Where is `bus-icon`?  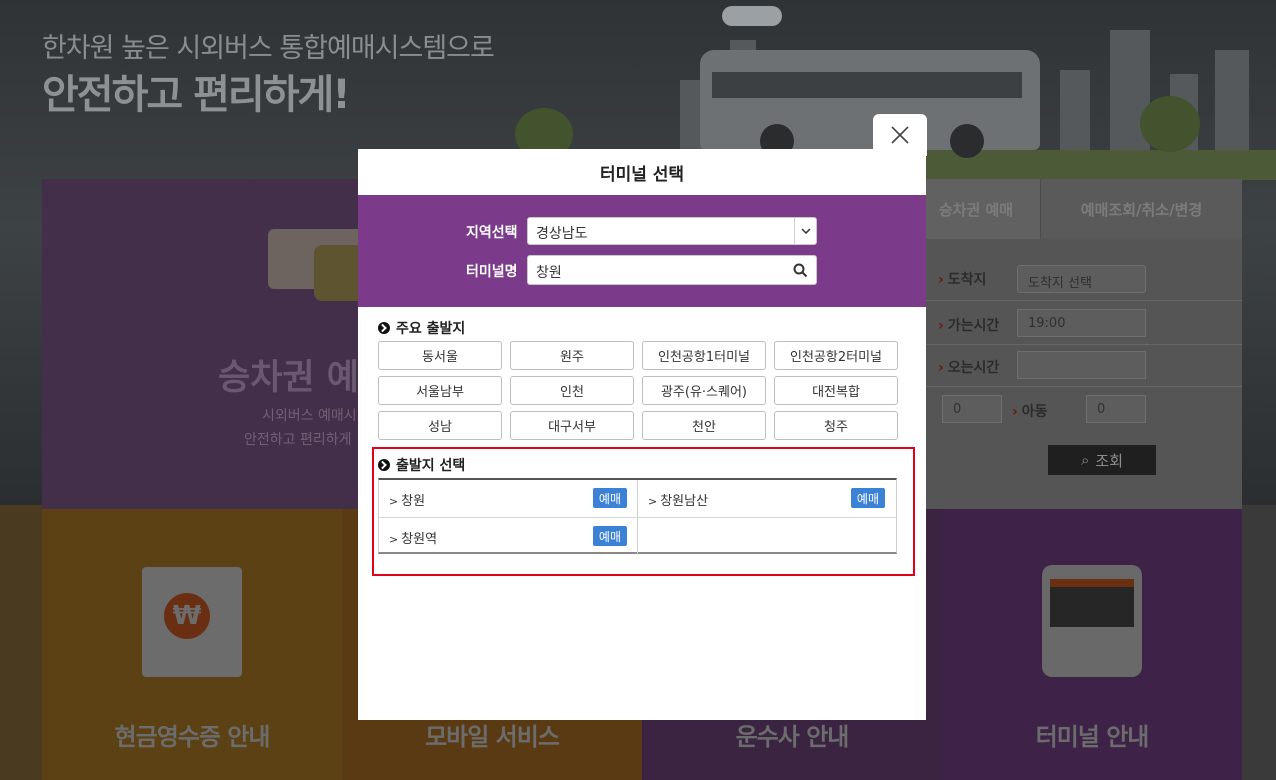 bus-icon is located at coordinates (337, 273).